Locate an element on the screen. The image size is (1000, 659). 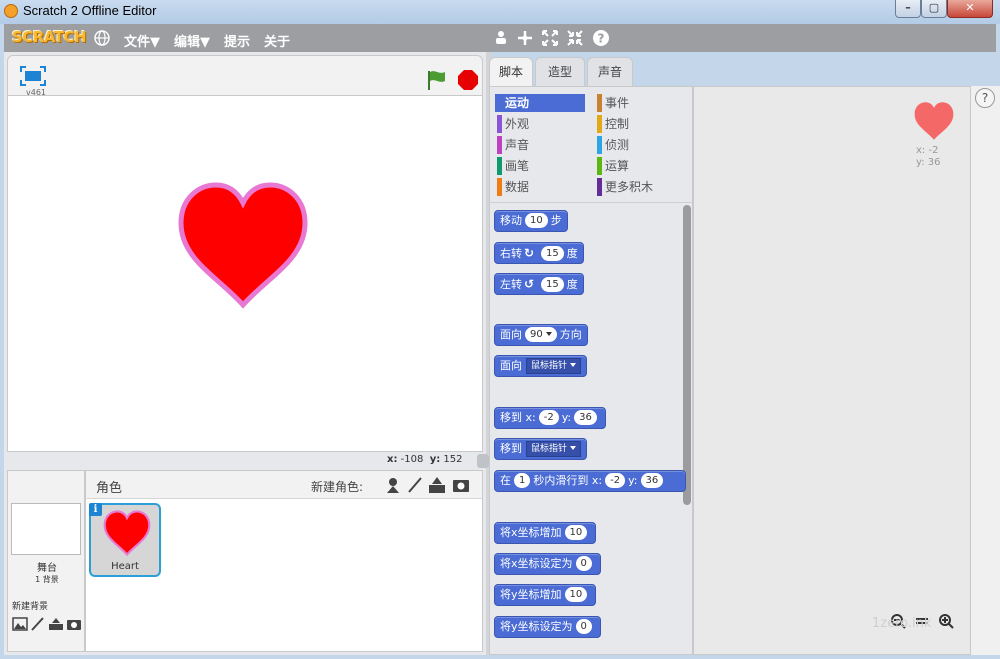
menu-edit: 编辑▼ is located at coordinates (192, 40).